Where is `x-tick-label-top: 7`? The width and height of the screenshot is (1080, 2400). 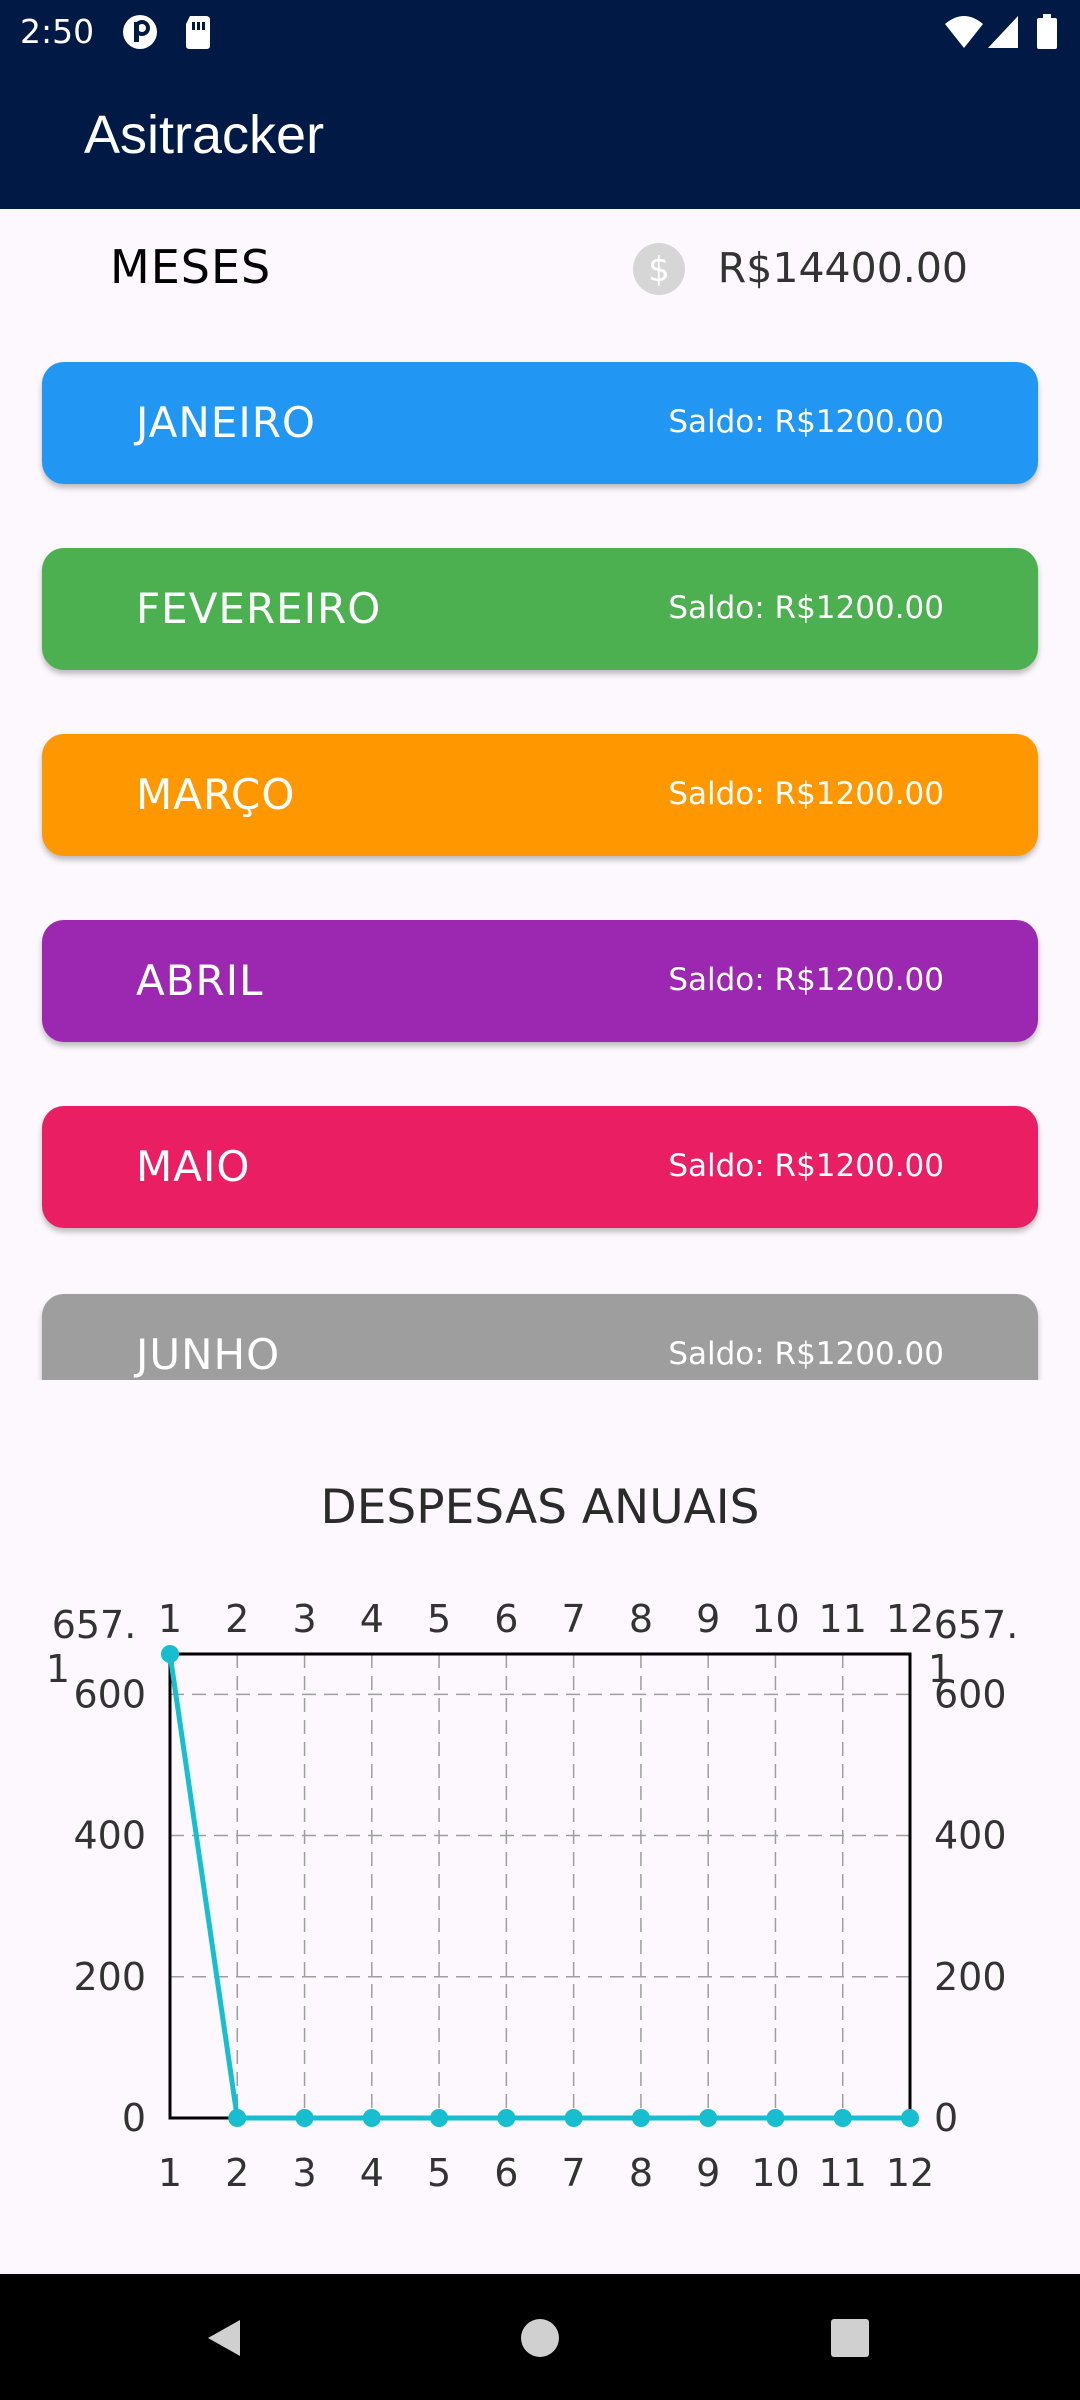
x-tick-label-top: 7 is located at coordinates (574, 1619).